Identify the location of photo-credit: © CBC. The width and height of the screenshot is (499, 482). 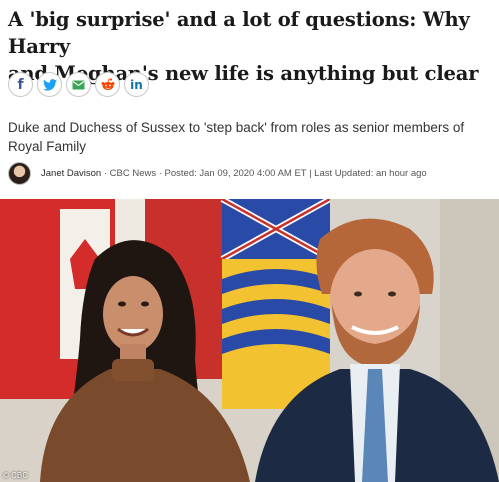
(16, 475).